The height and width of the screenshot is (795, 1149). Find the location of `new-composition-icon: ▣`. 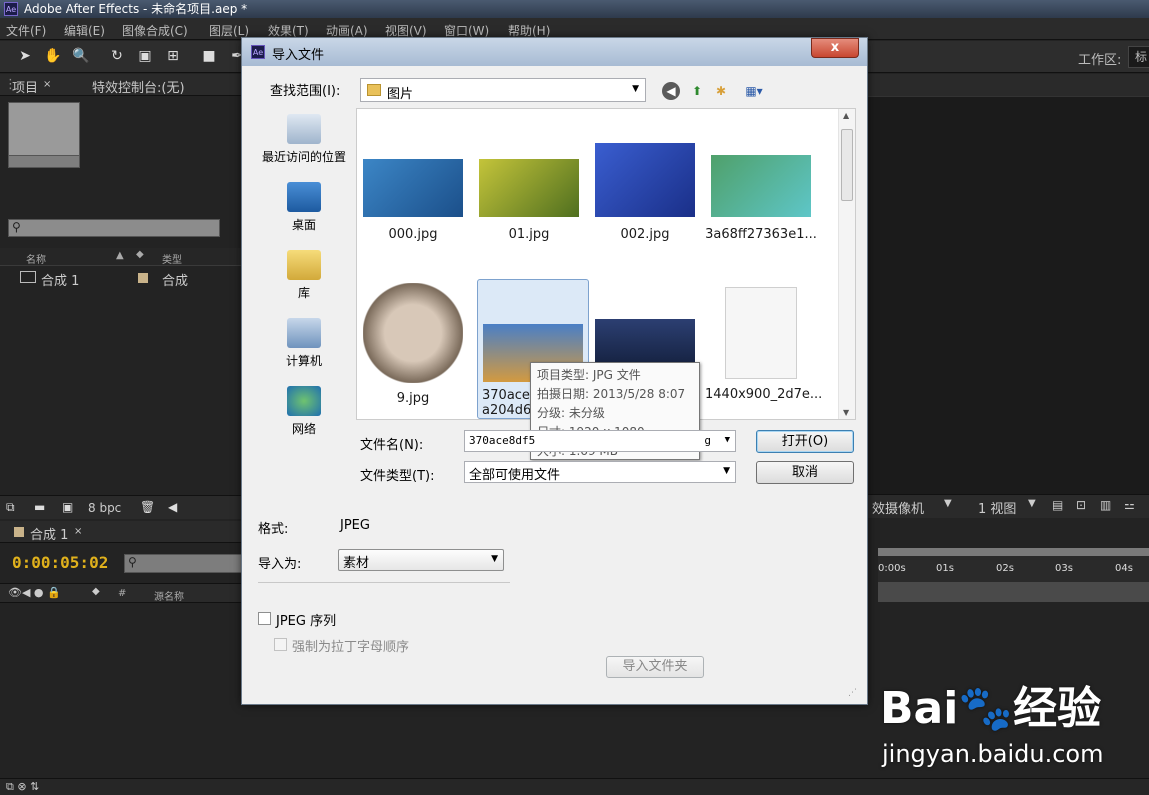

new-composition-icon: ▣ is located at coordinates (67, 507).